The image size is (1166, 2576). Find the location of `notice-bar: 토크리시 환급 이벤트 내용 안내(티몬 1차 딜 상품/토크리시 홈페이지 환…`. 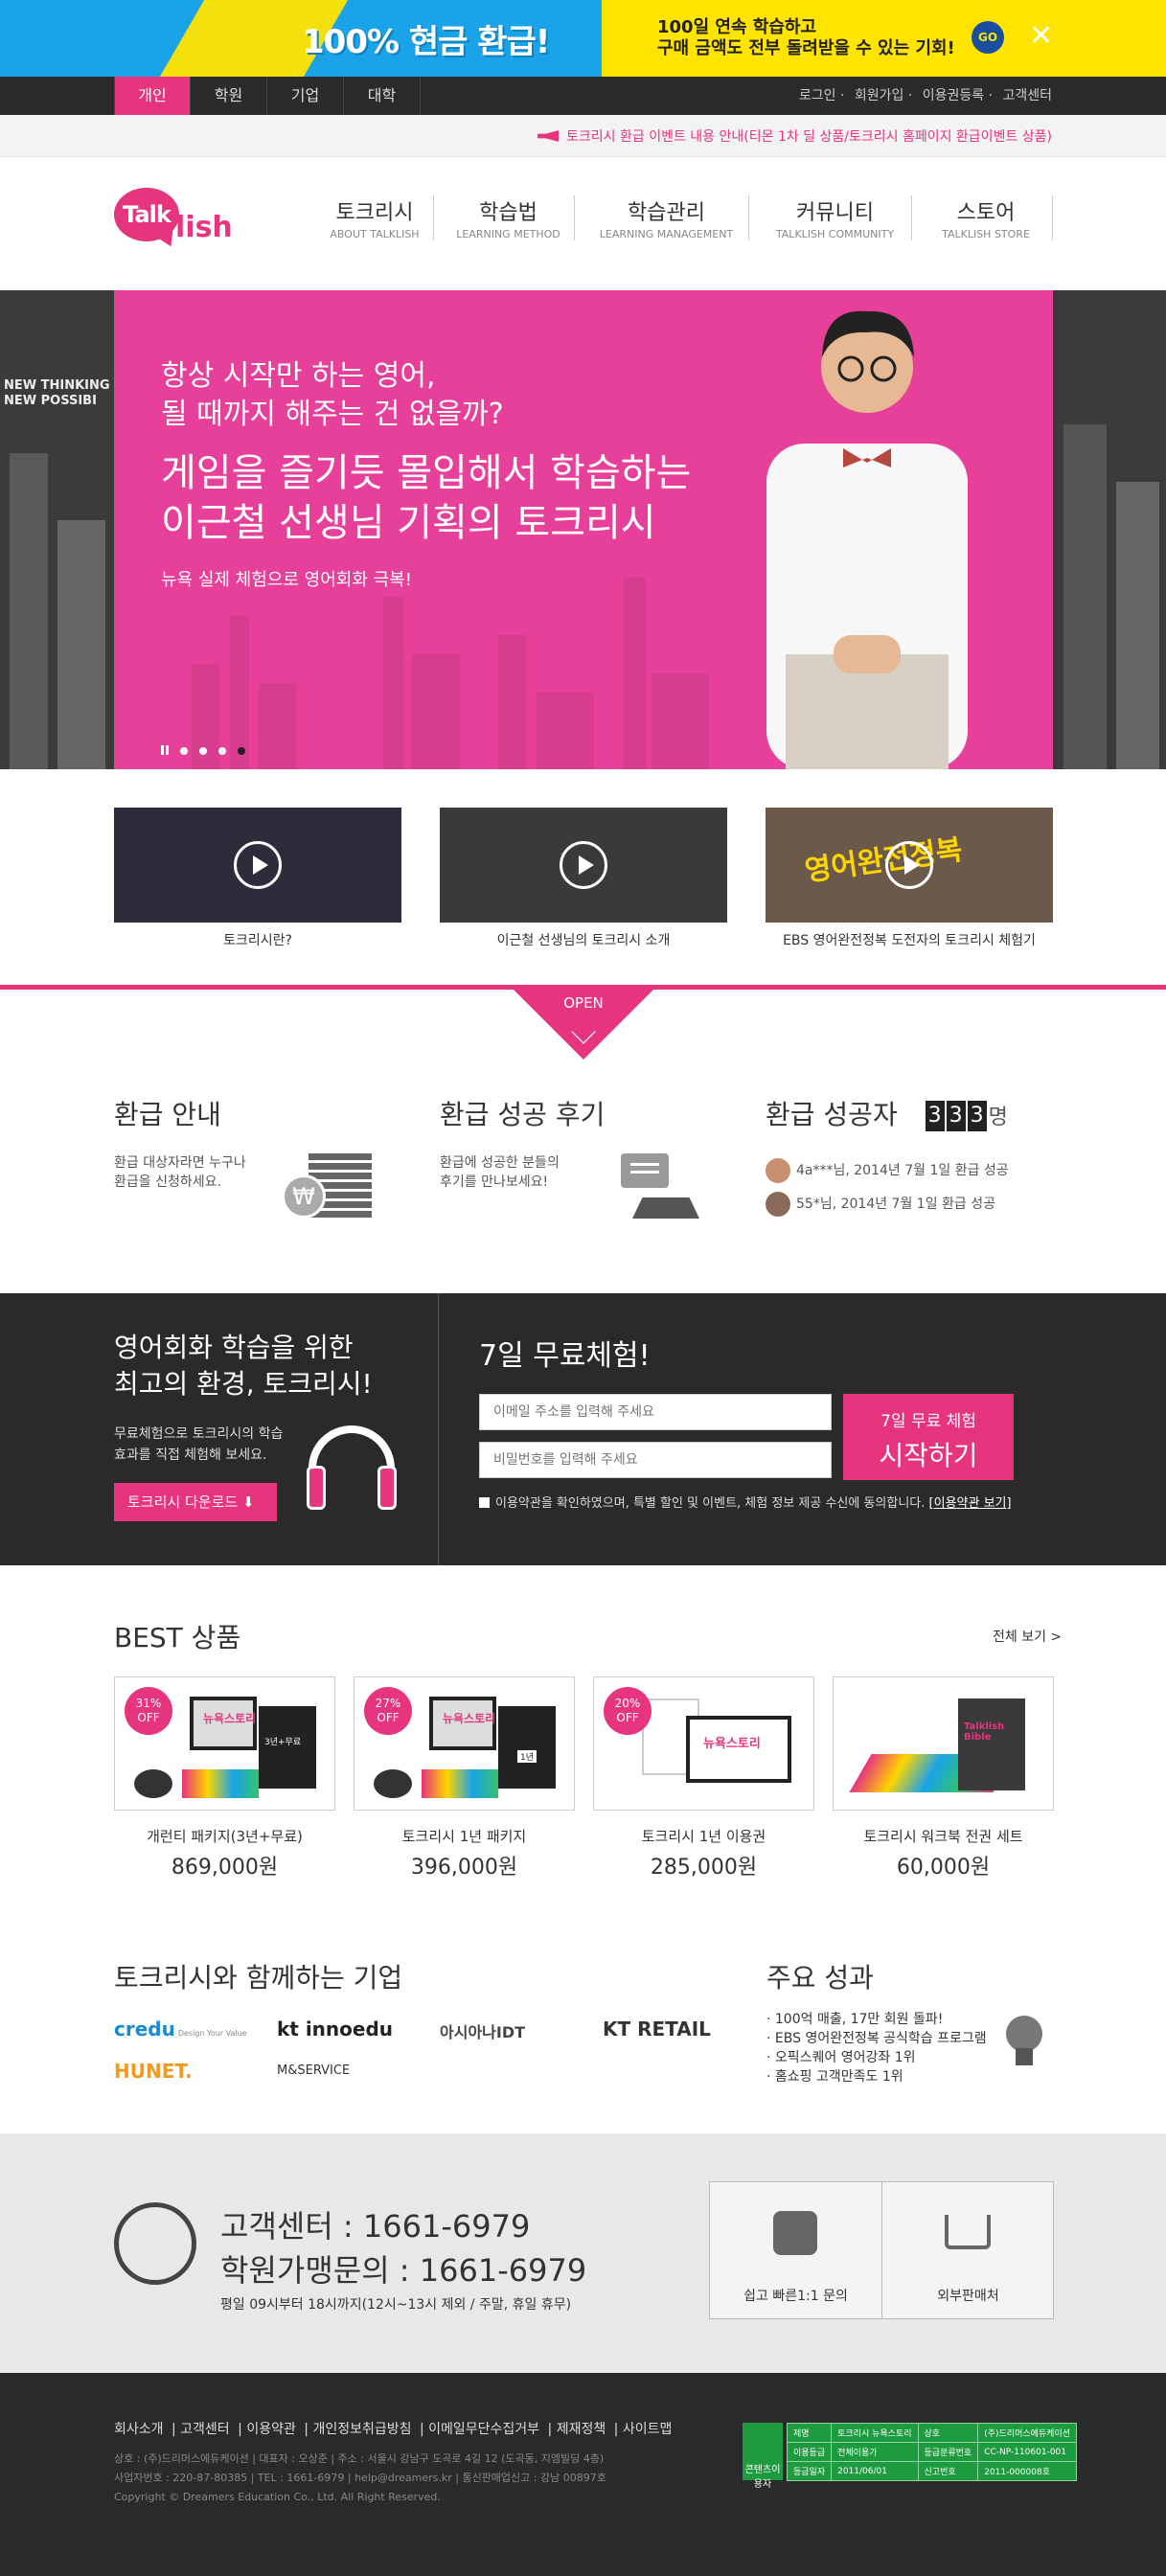

notice-bar: 토크리시 환급 이벤트 내용 안내(티몬 1차 딜 상품/토크리시 홈페이지 환… is located at coordinates (583, 136).